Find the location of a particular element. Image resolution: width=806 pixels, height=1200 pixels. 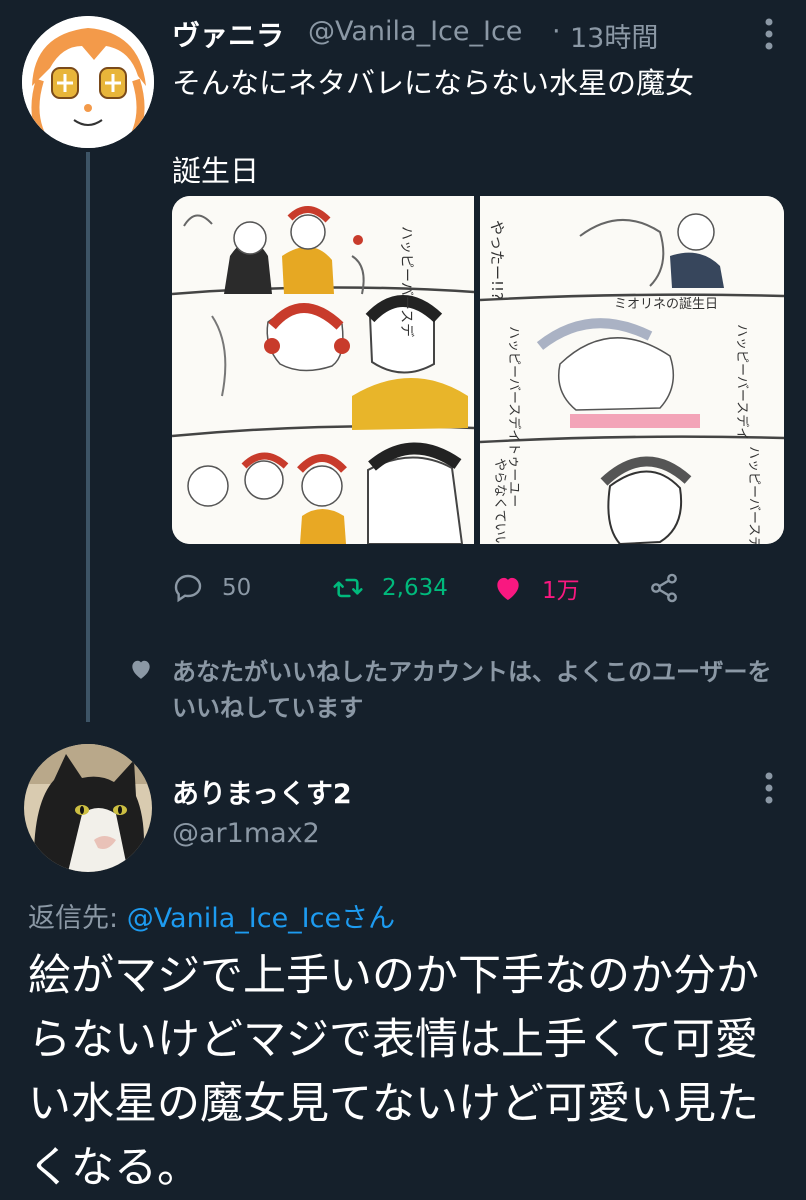

reply-prefix: 返信先: is located at coordinates (77, 918).